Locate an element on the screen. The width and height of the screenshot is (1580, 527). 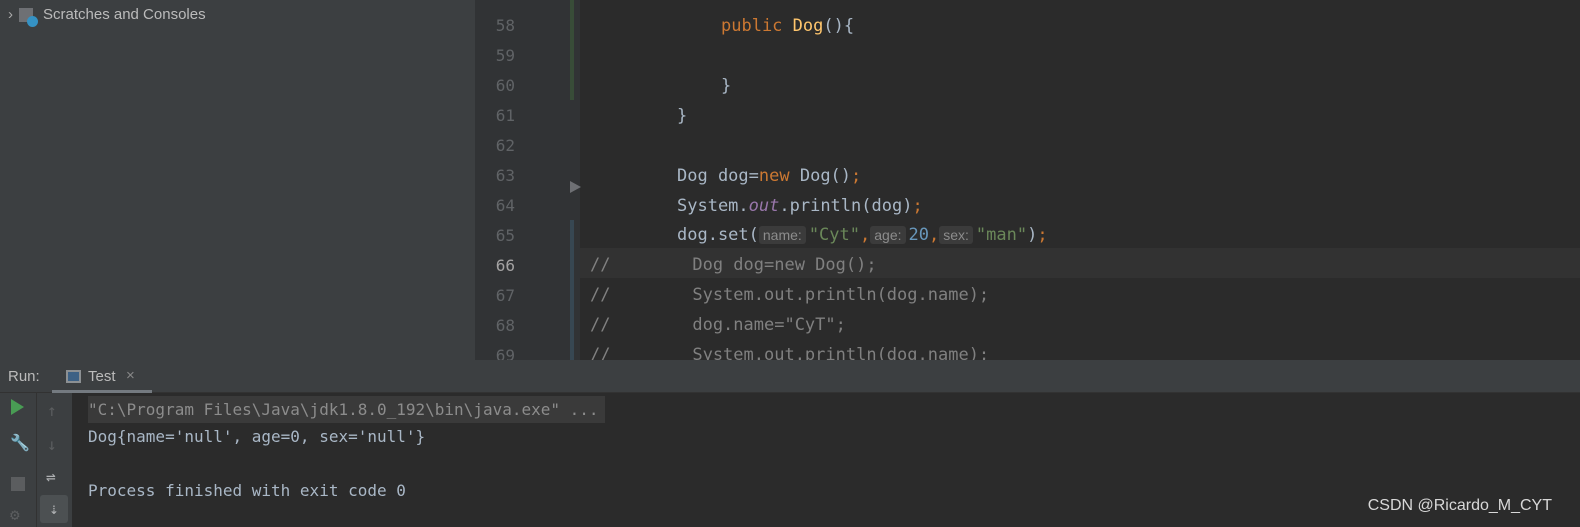
arrow-down-icon: ↓ is located at coordinates (52, 444).